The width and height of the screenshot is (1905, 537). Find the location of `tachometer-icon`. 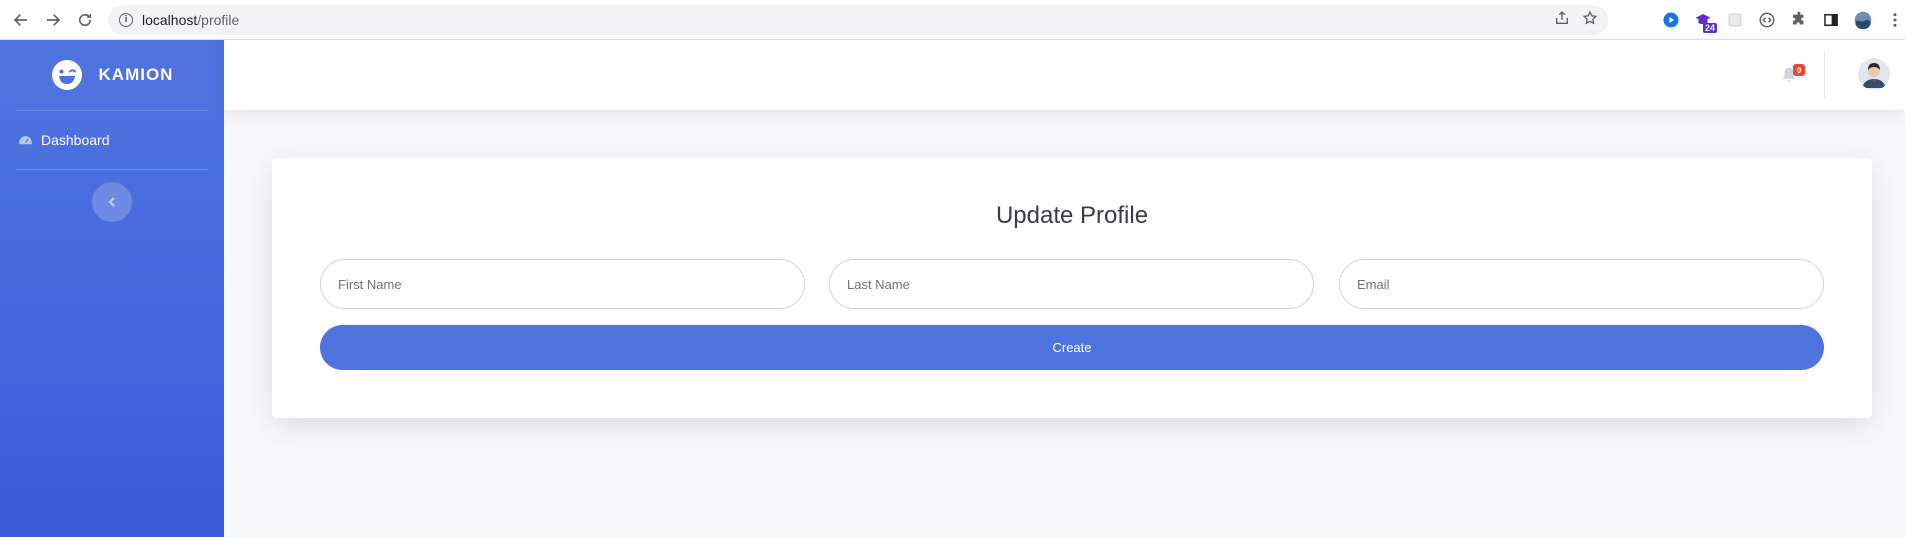

tachometer-icon is located at coordinates (25, 139).